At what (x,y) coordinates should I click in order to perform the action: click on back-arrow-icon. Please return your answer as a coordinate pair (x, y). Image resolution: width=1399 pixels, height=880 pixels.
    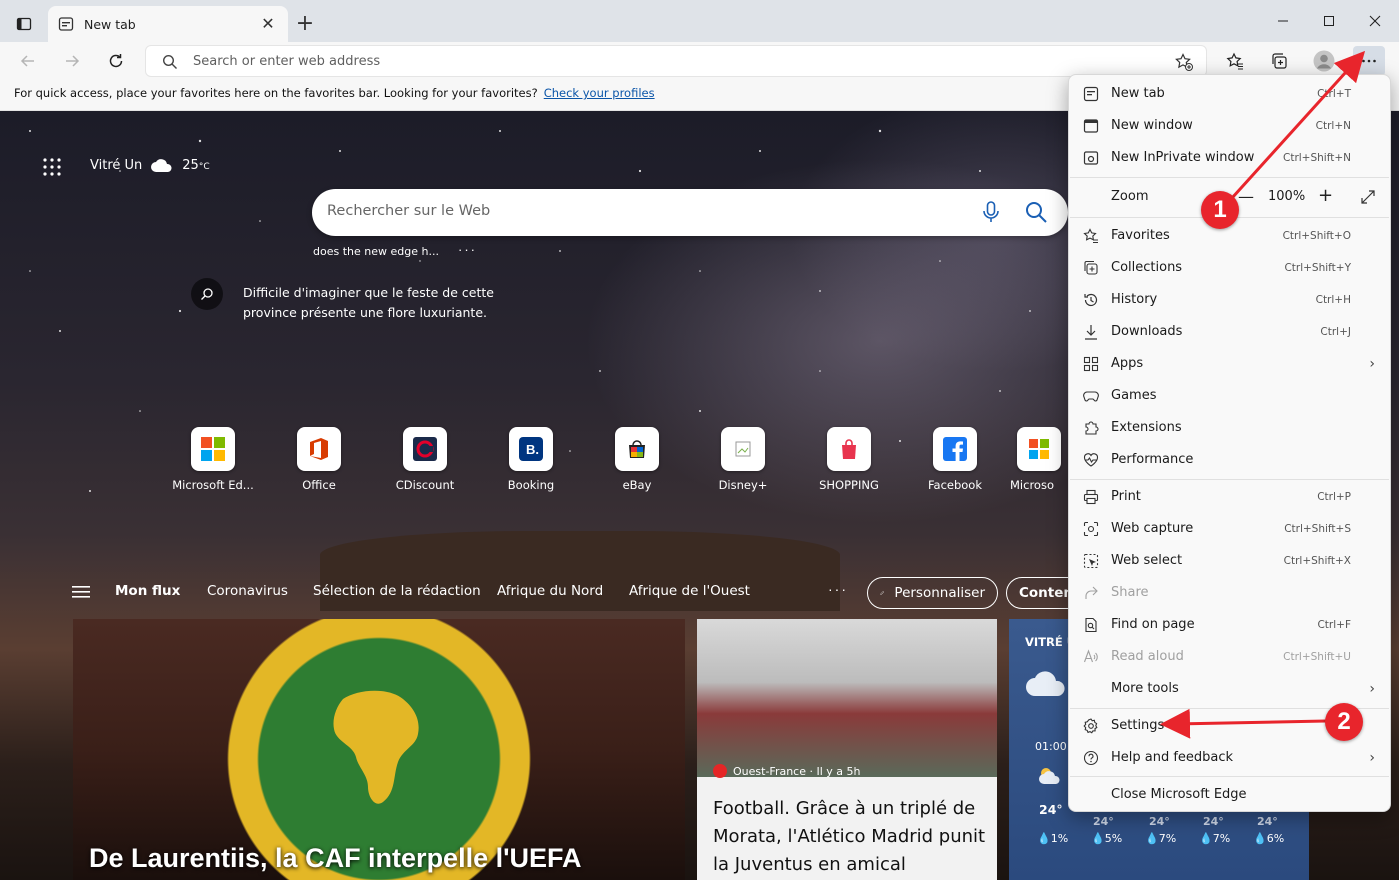
    Looking at the image, I should click on (27, 61).